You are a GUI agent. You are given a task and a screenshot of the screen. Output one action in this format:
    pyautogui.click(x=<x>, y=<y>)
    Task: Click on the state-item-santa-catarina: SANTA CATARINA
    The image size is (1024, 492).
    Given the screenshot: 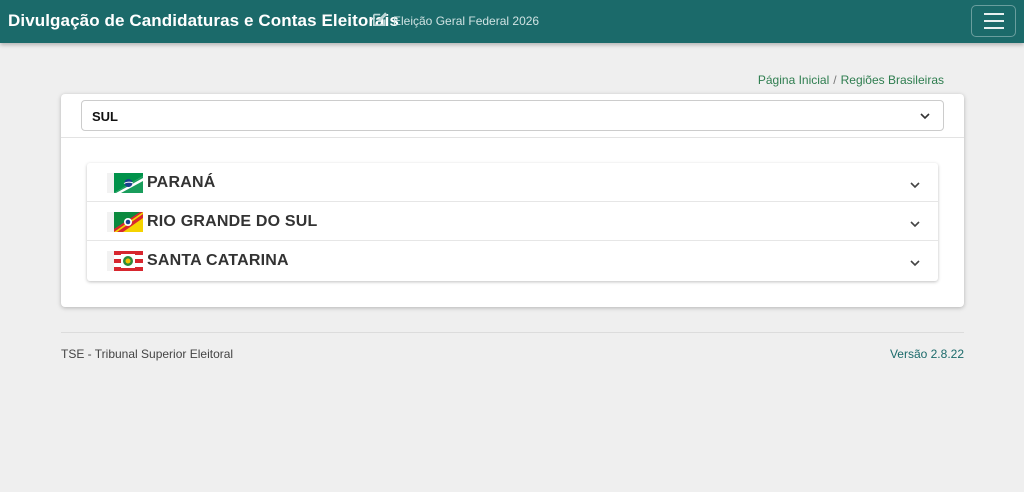 What is the action you would take?
    pyautogui.click(x=512, y=260)
    